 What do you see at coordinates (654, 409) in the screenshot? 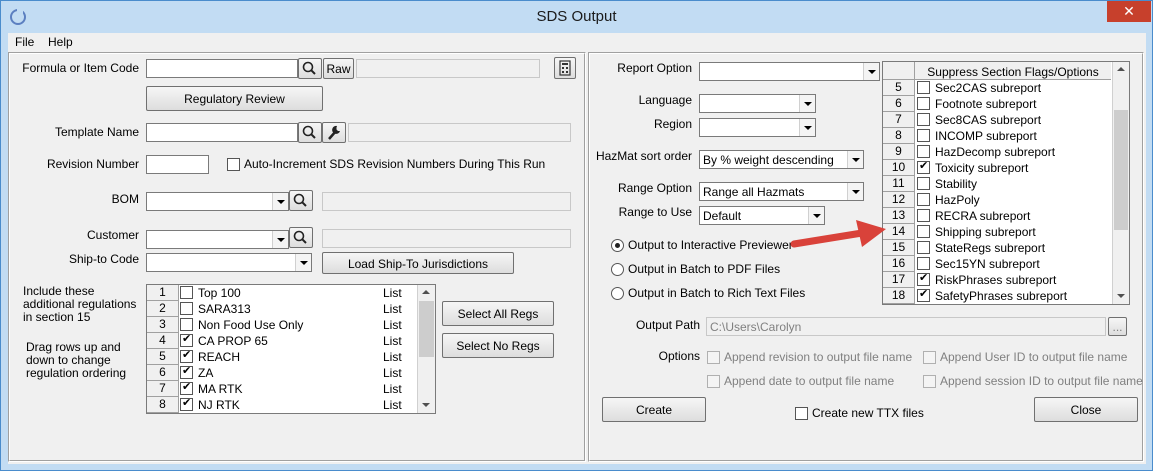
I see `create-button: Create` at bounding box center [654, 409].